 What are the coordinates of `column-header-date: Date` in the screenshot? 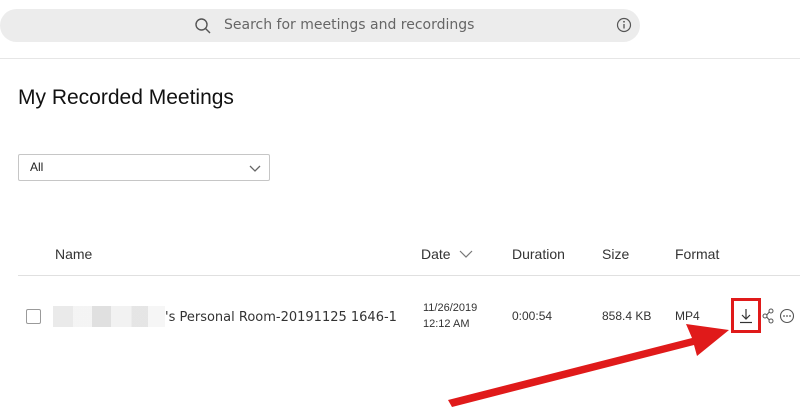 It's located at (447, 254).